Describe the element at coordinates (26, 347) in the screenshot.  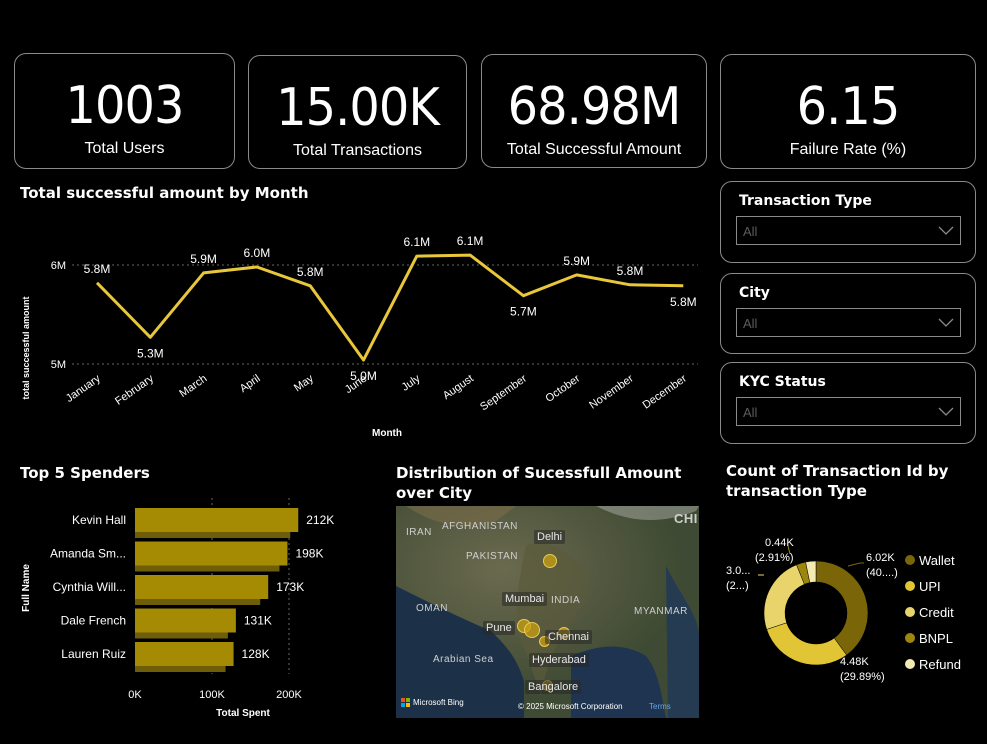
I see `line-chart-ylabel: total successful amount` at that location.